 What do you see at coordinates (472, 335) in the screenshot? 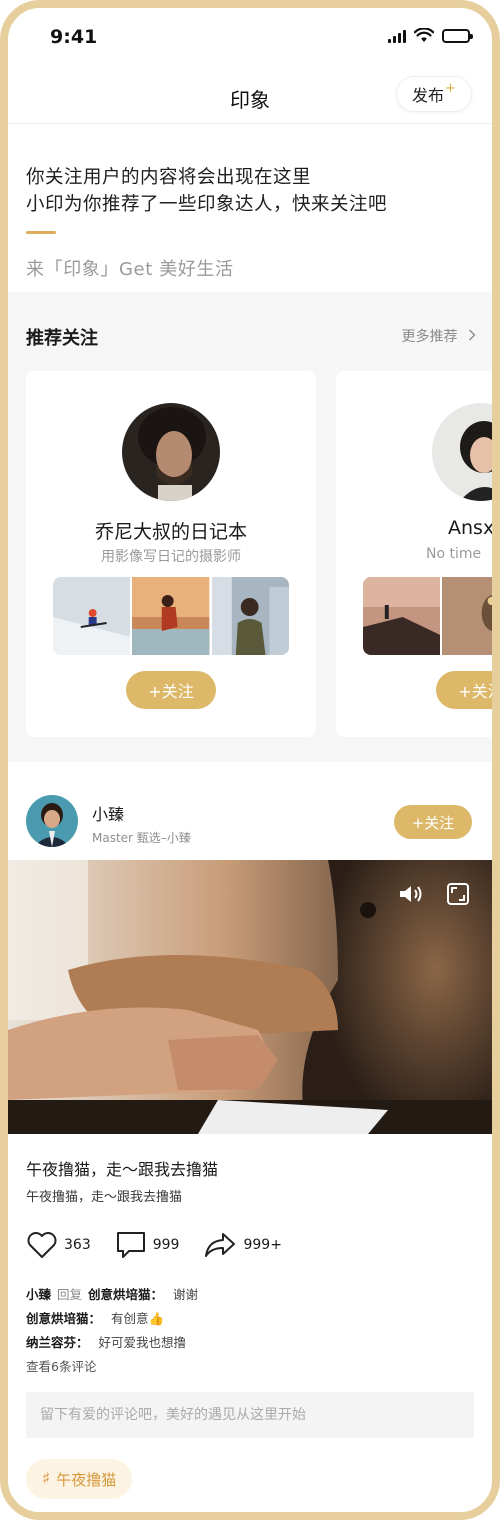
I see `chevron-right-icon` at bounding box center [472, 335].